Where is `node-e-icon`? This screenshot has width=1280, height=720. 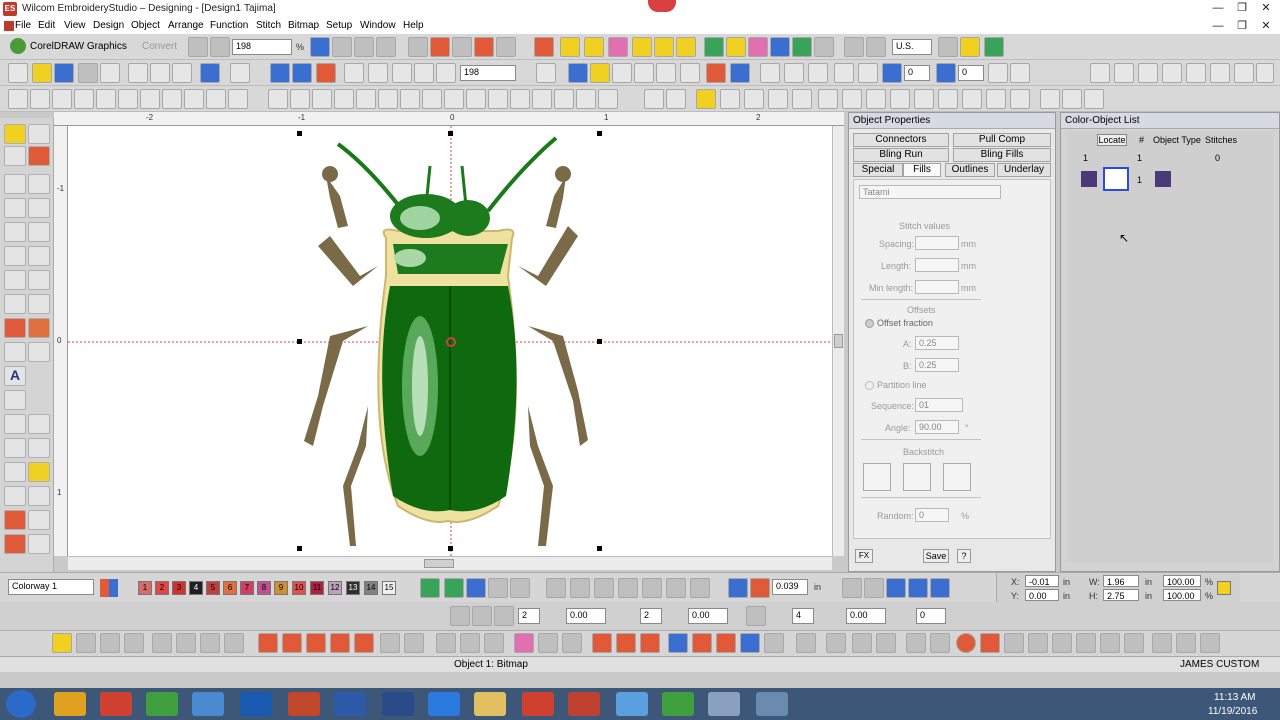 node-e-icon is located at coordinates (494, 643).